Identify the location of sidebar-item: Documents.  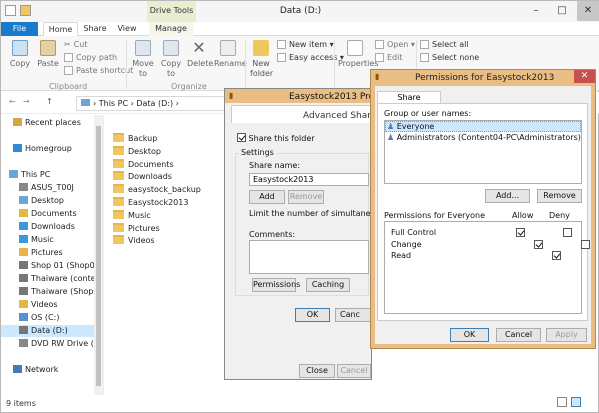
(50, 214).